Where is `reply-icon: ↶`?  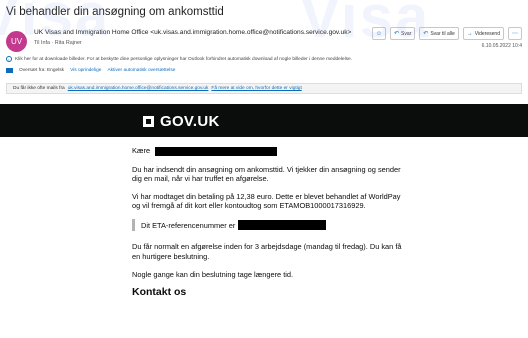
reply-icon: ↶ is located at coordinates (396, 34).